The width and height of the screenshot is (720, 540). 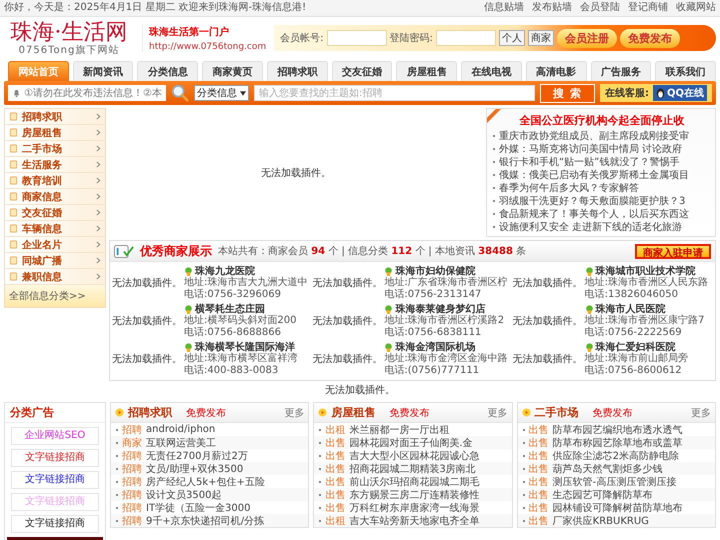 I want to click on header-action-button: 会员注册, so click(x=586, y=38).